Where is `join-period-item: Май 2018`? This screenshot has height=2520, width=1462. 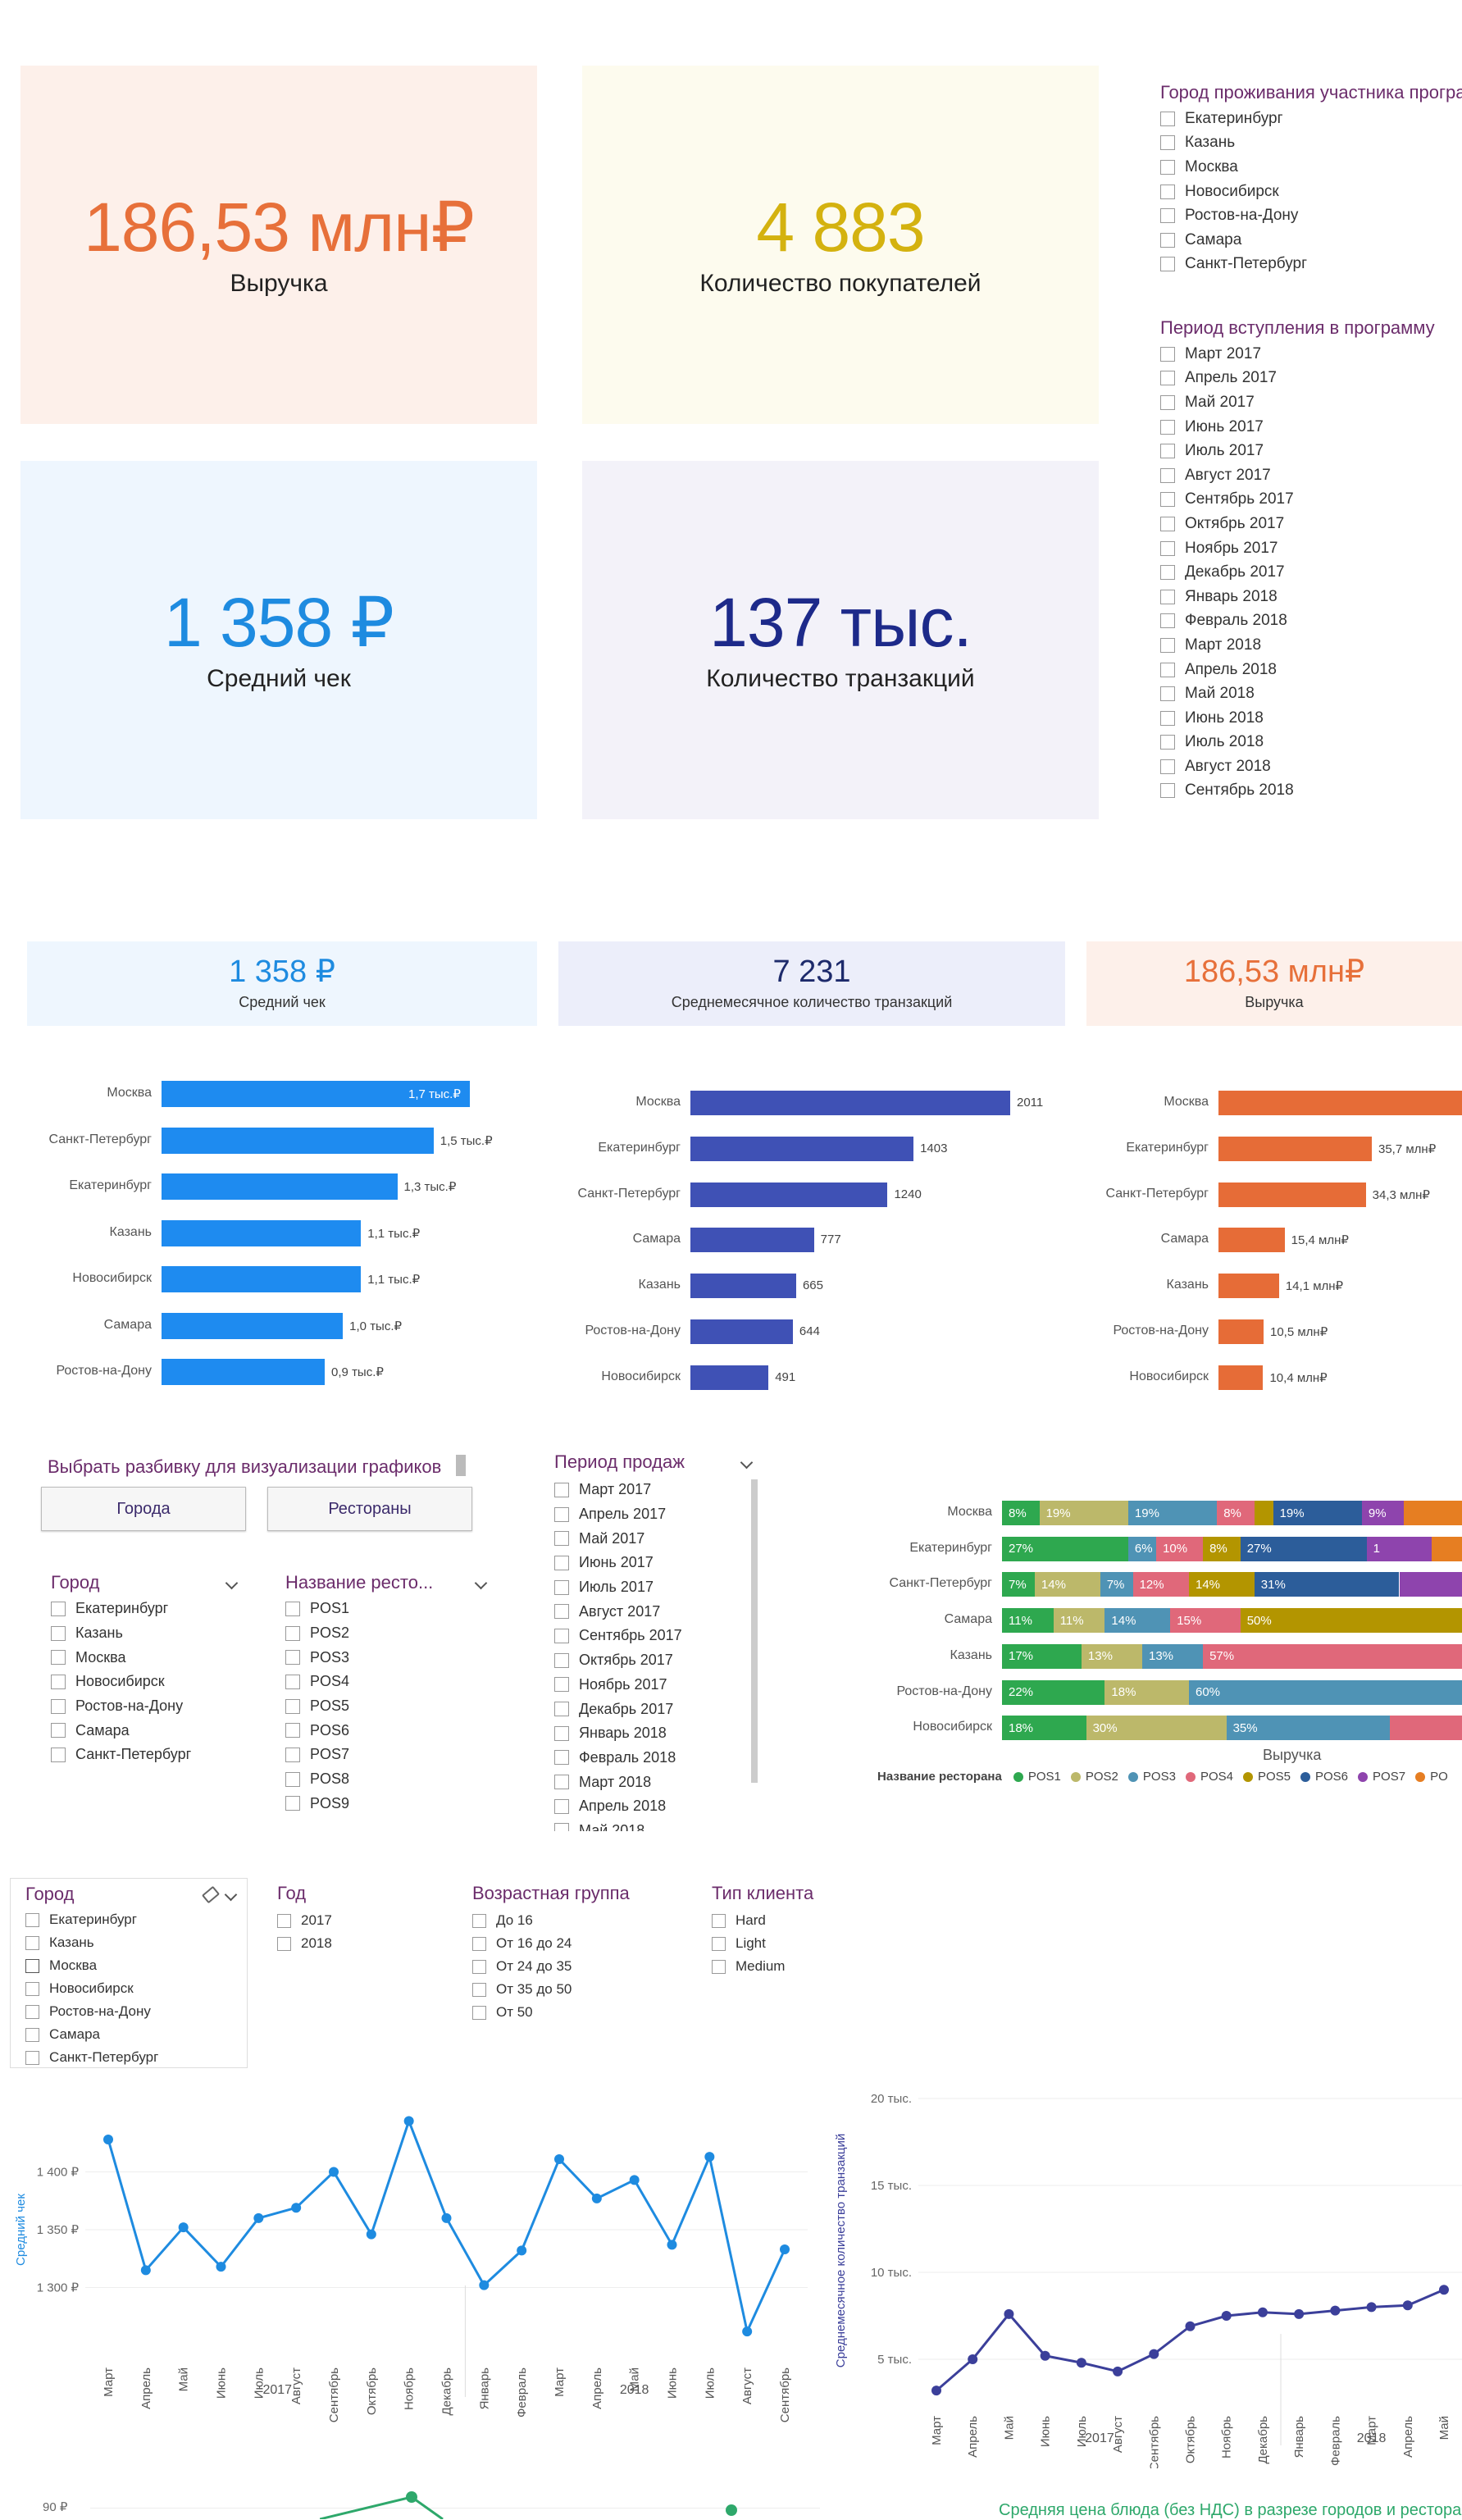
join-period-item: Май 2018 is located at coordinates (1311, 693).